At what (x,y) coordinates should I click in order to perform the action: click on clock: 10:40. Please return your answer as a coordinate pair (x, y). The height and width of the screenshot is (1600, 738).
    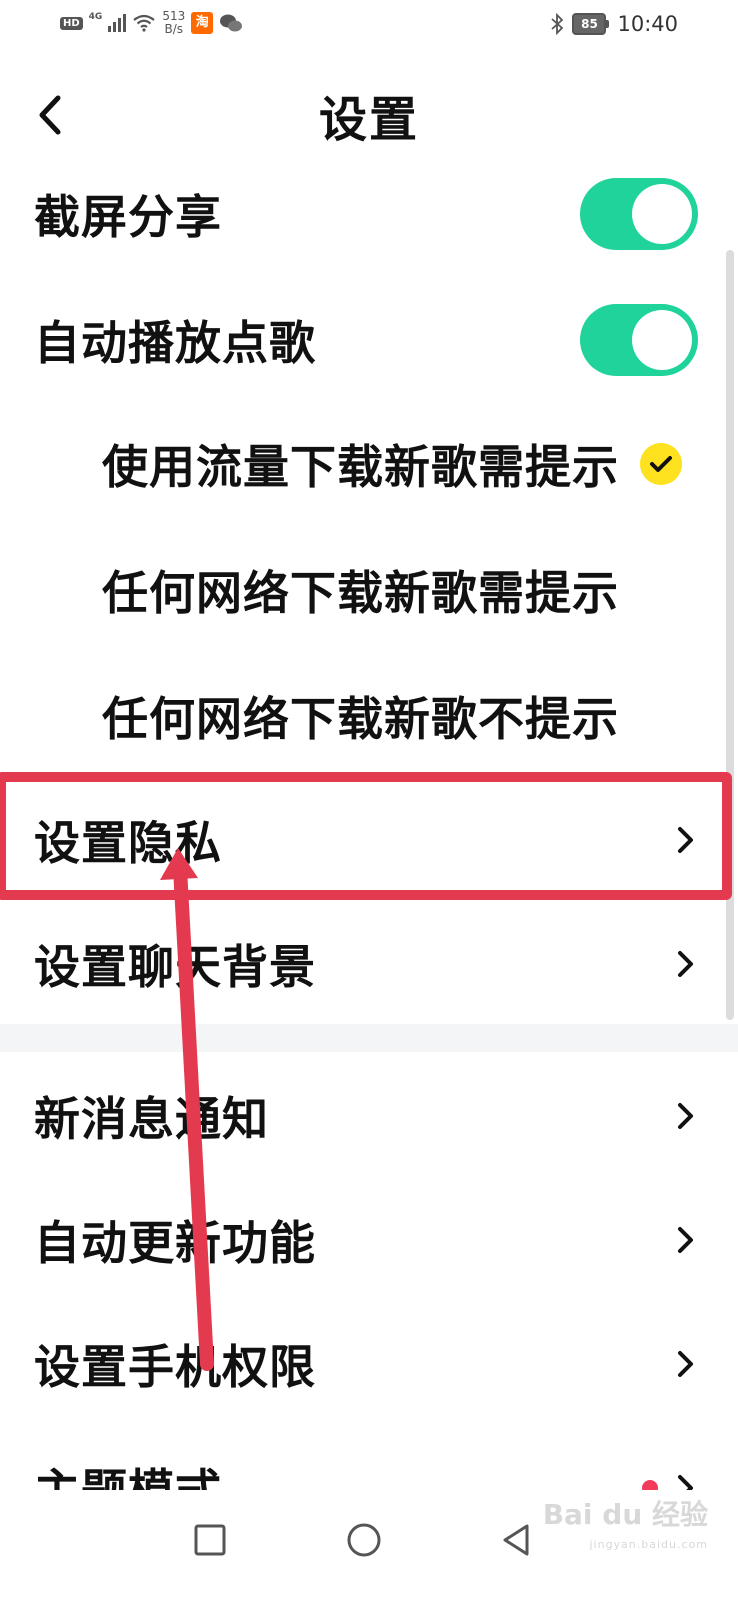
    Looking at the image, I should click on (647, 24).